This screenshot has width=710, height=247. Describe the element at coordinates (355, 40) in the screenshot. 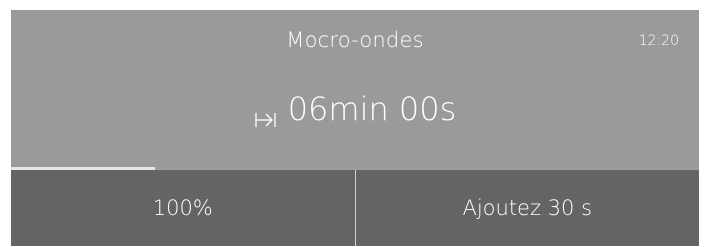

I see `program-title: Mocro-ondes` at that location.